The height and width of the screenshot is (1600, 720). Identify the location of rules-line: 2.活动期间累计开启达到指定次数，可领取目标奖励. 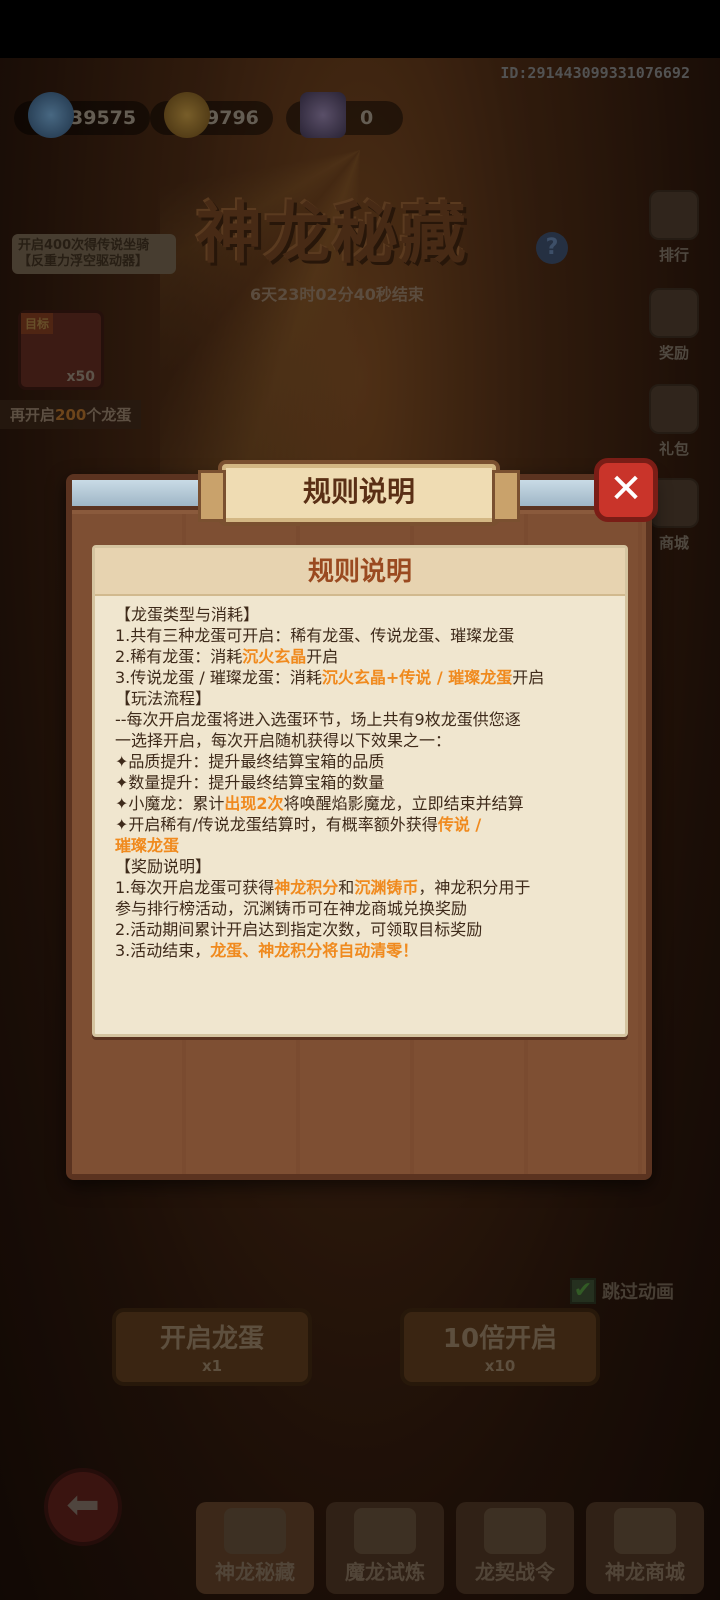
(299, 929).